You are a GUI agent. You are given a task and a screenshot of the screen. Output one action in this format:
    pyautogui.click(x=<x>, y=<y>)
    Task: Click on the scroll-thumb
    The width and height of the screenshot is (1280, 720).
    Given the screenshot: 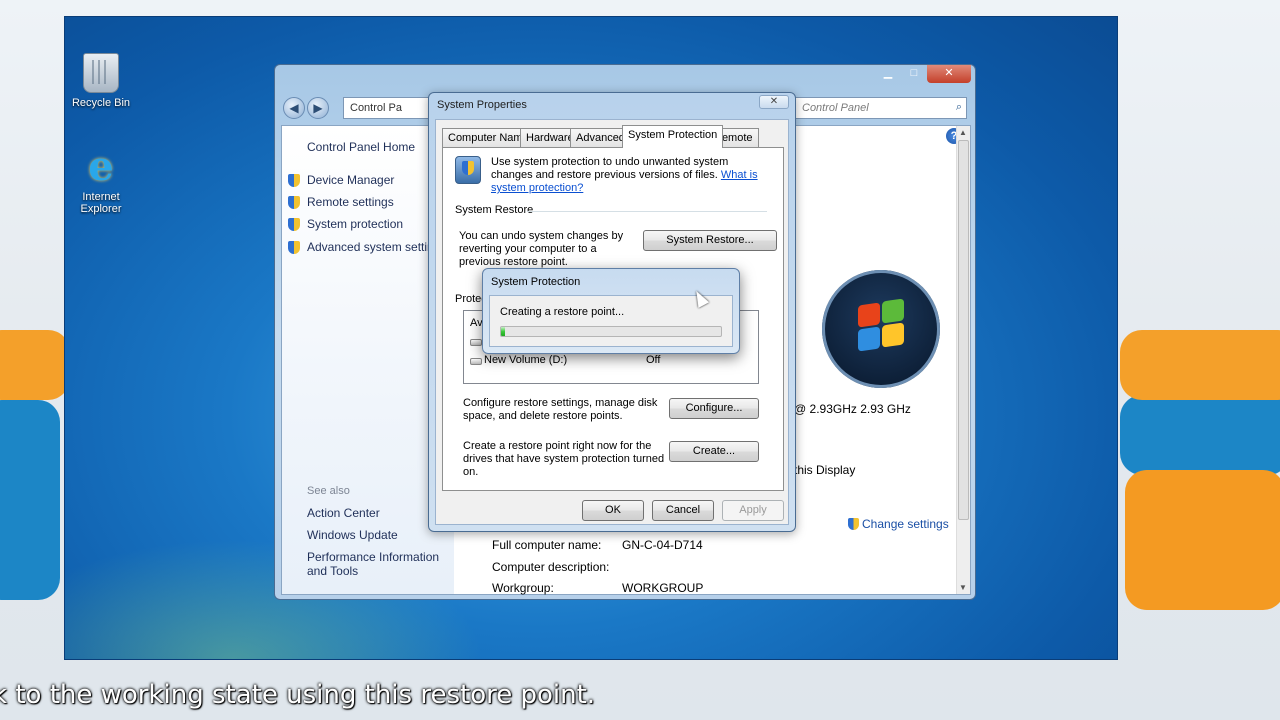 What is the action you would take?
    pyautogui.click(x=963, y=330)
    